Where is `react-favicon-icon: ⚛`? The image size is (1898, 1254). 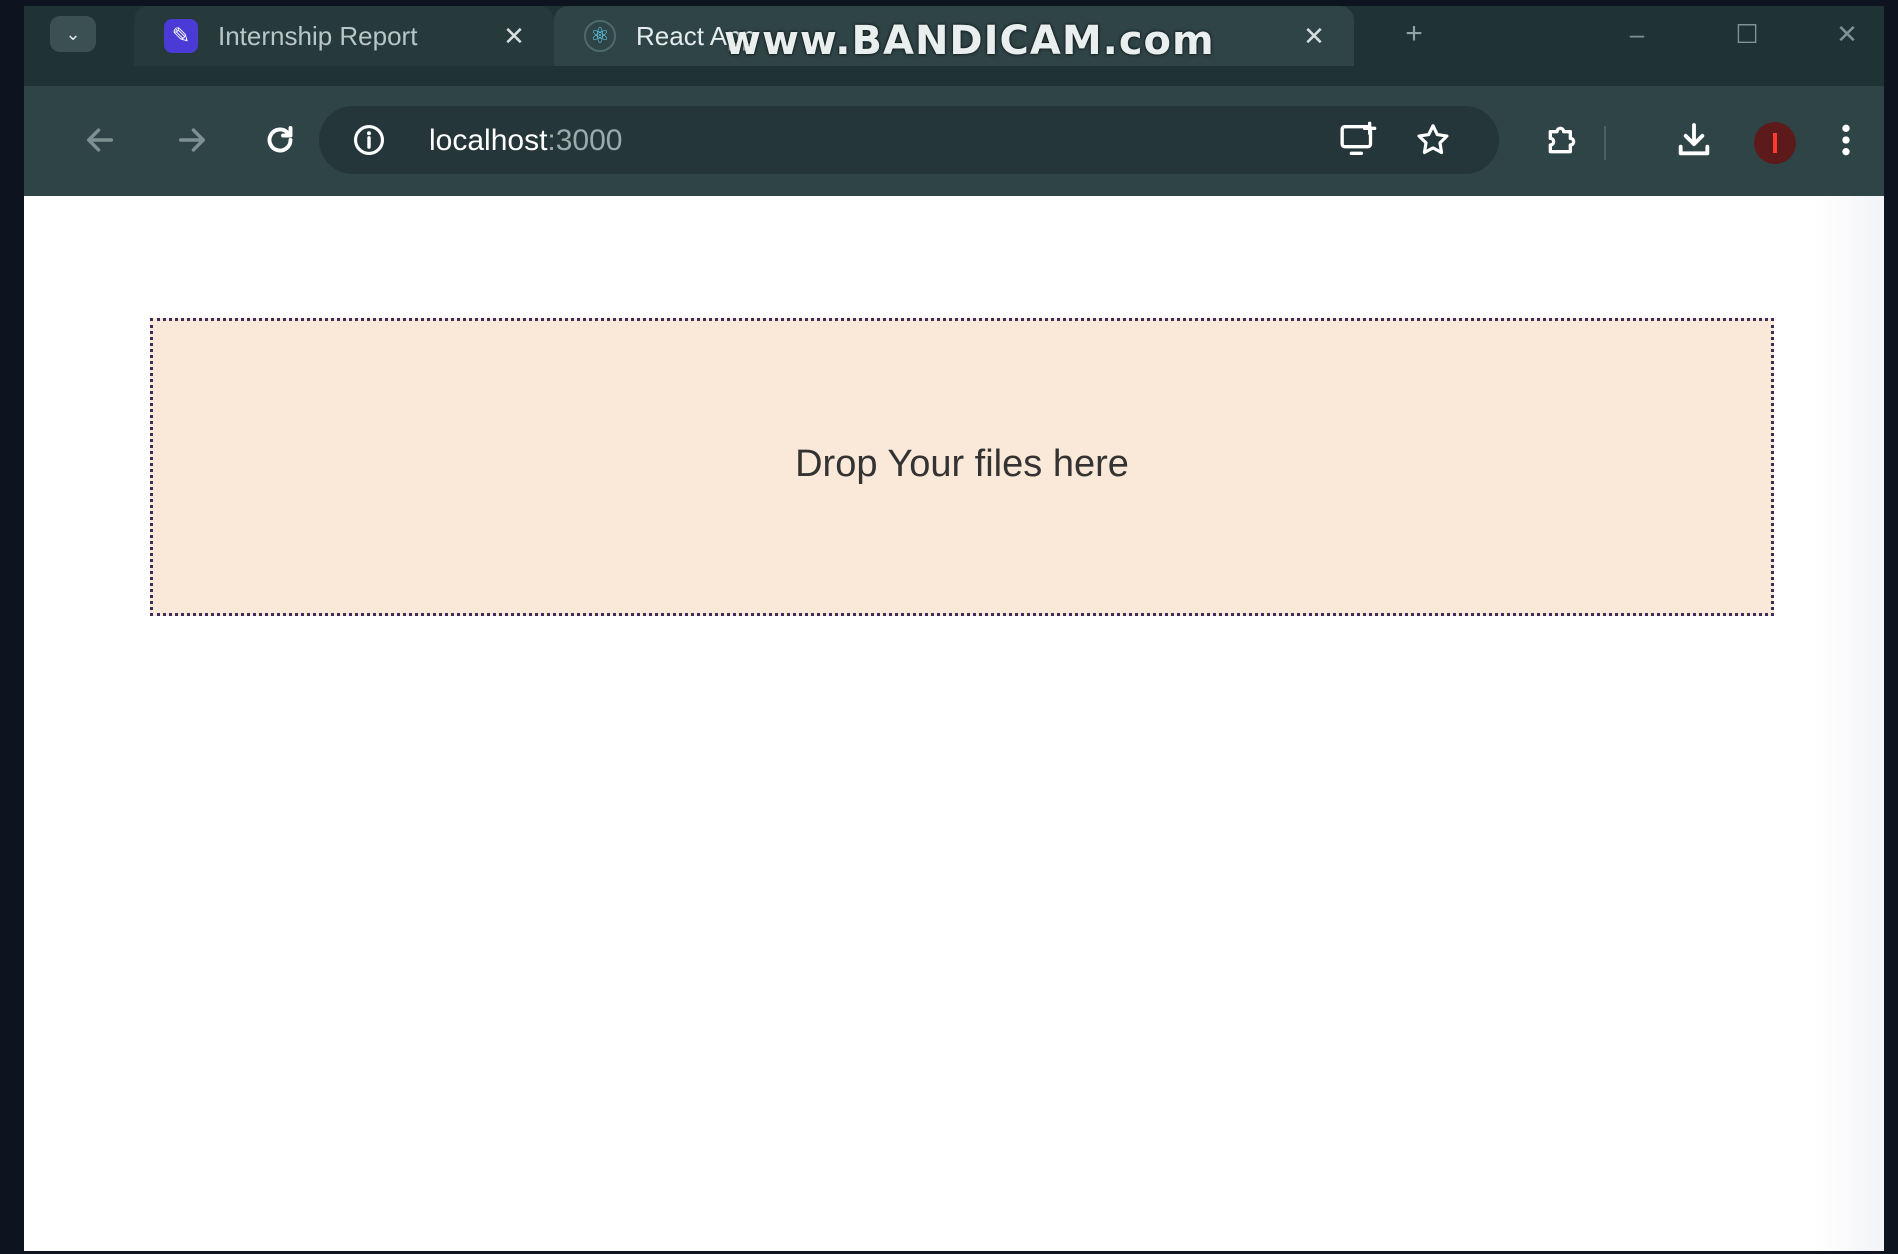
react-favicon-icon: ⚛ is located at coordinates (600, 36).